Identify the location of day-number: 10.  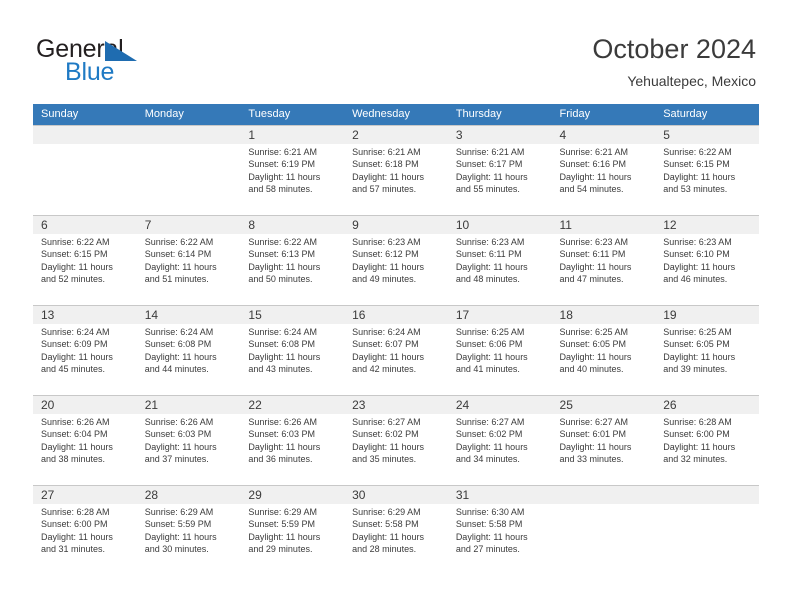
(500, 225).